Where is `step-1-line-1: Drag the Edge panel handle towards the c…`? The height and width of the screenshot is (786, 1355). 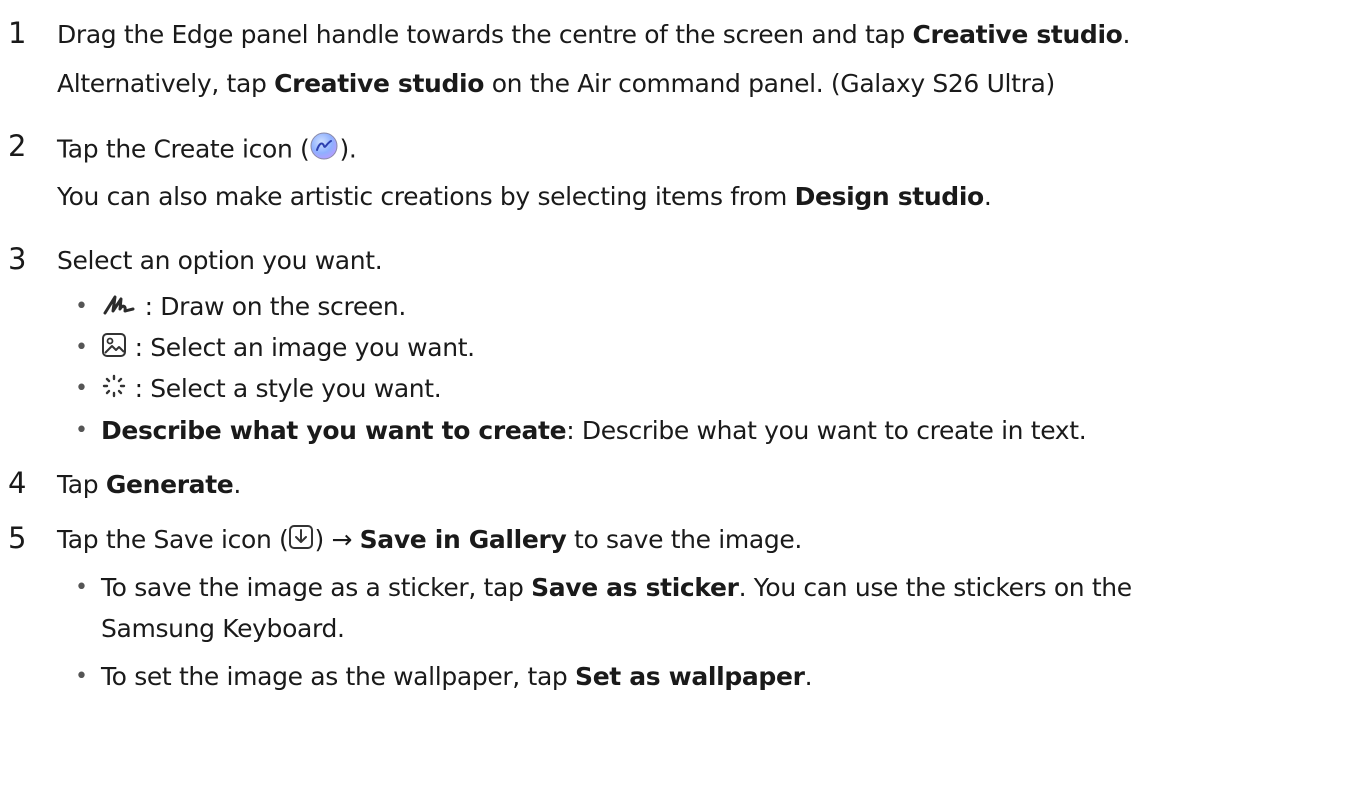
step-1-line-1: Drag the Edge panel handle towards the c… is located at coordinates (594, 34).